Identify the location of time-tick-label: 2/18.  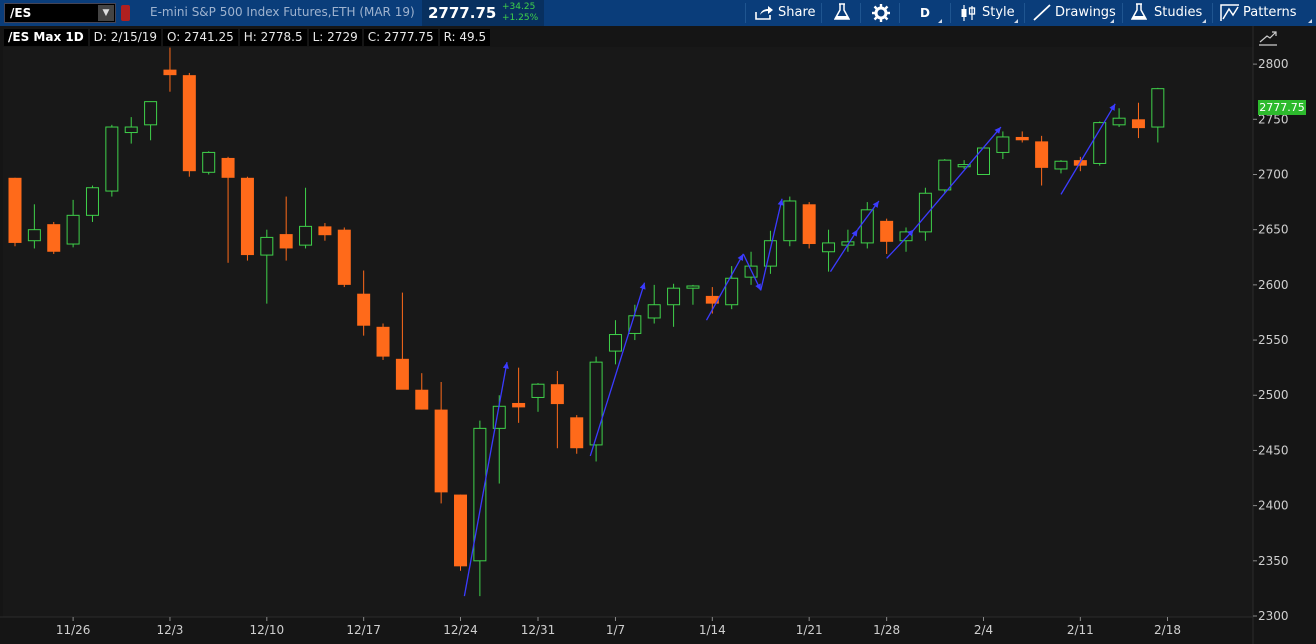
(1167, 630).